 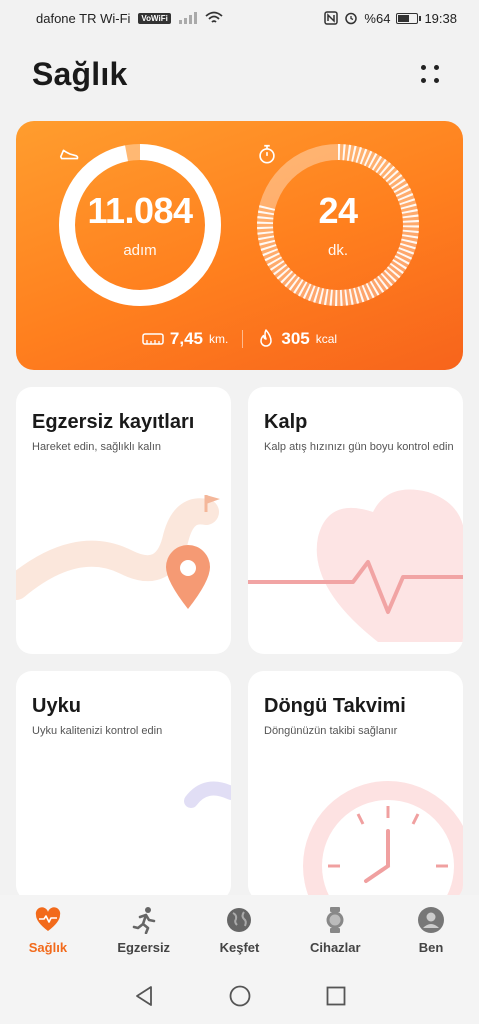 I want to click on calories-value: 305, so click(x=295, y=338).